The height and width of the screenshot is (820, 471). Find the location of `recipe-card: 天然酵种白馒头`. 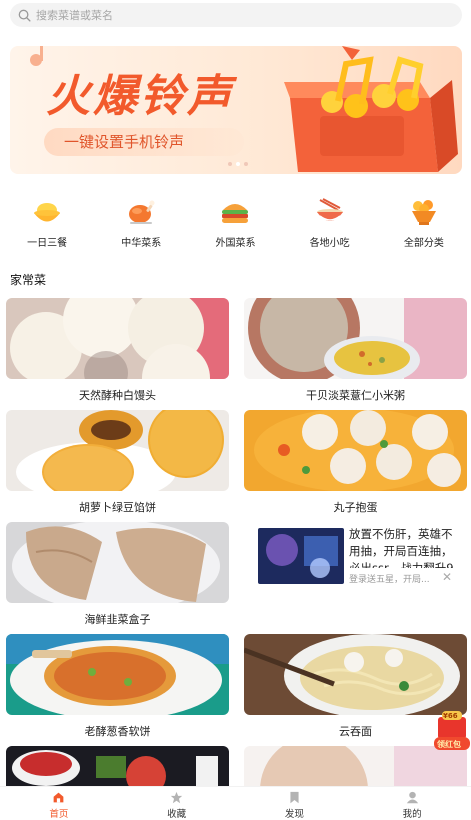

recipe-card: 天然酵种白馒头 is located at coordinates (117, 350).